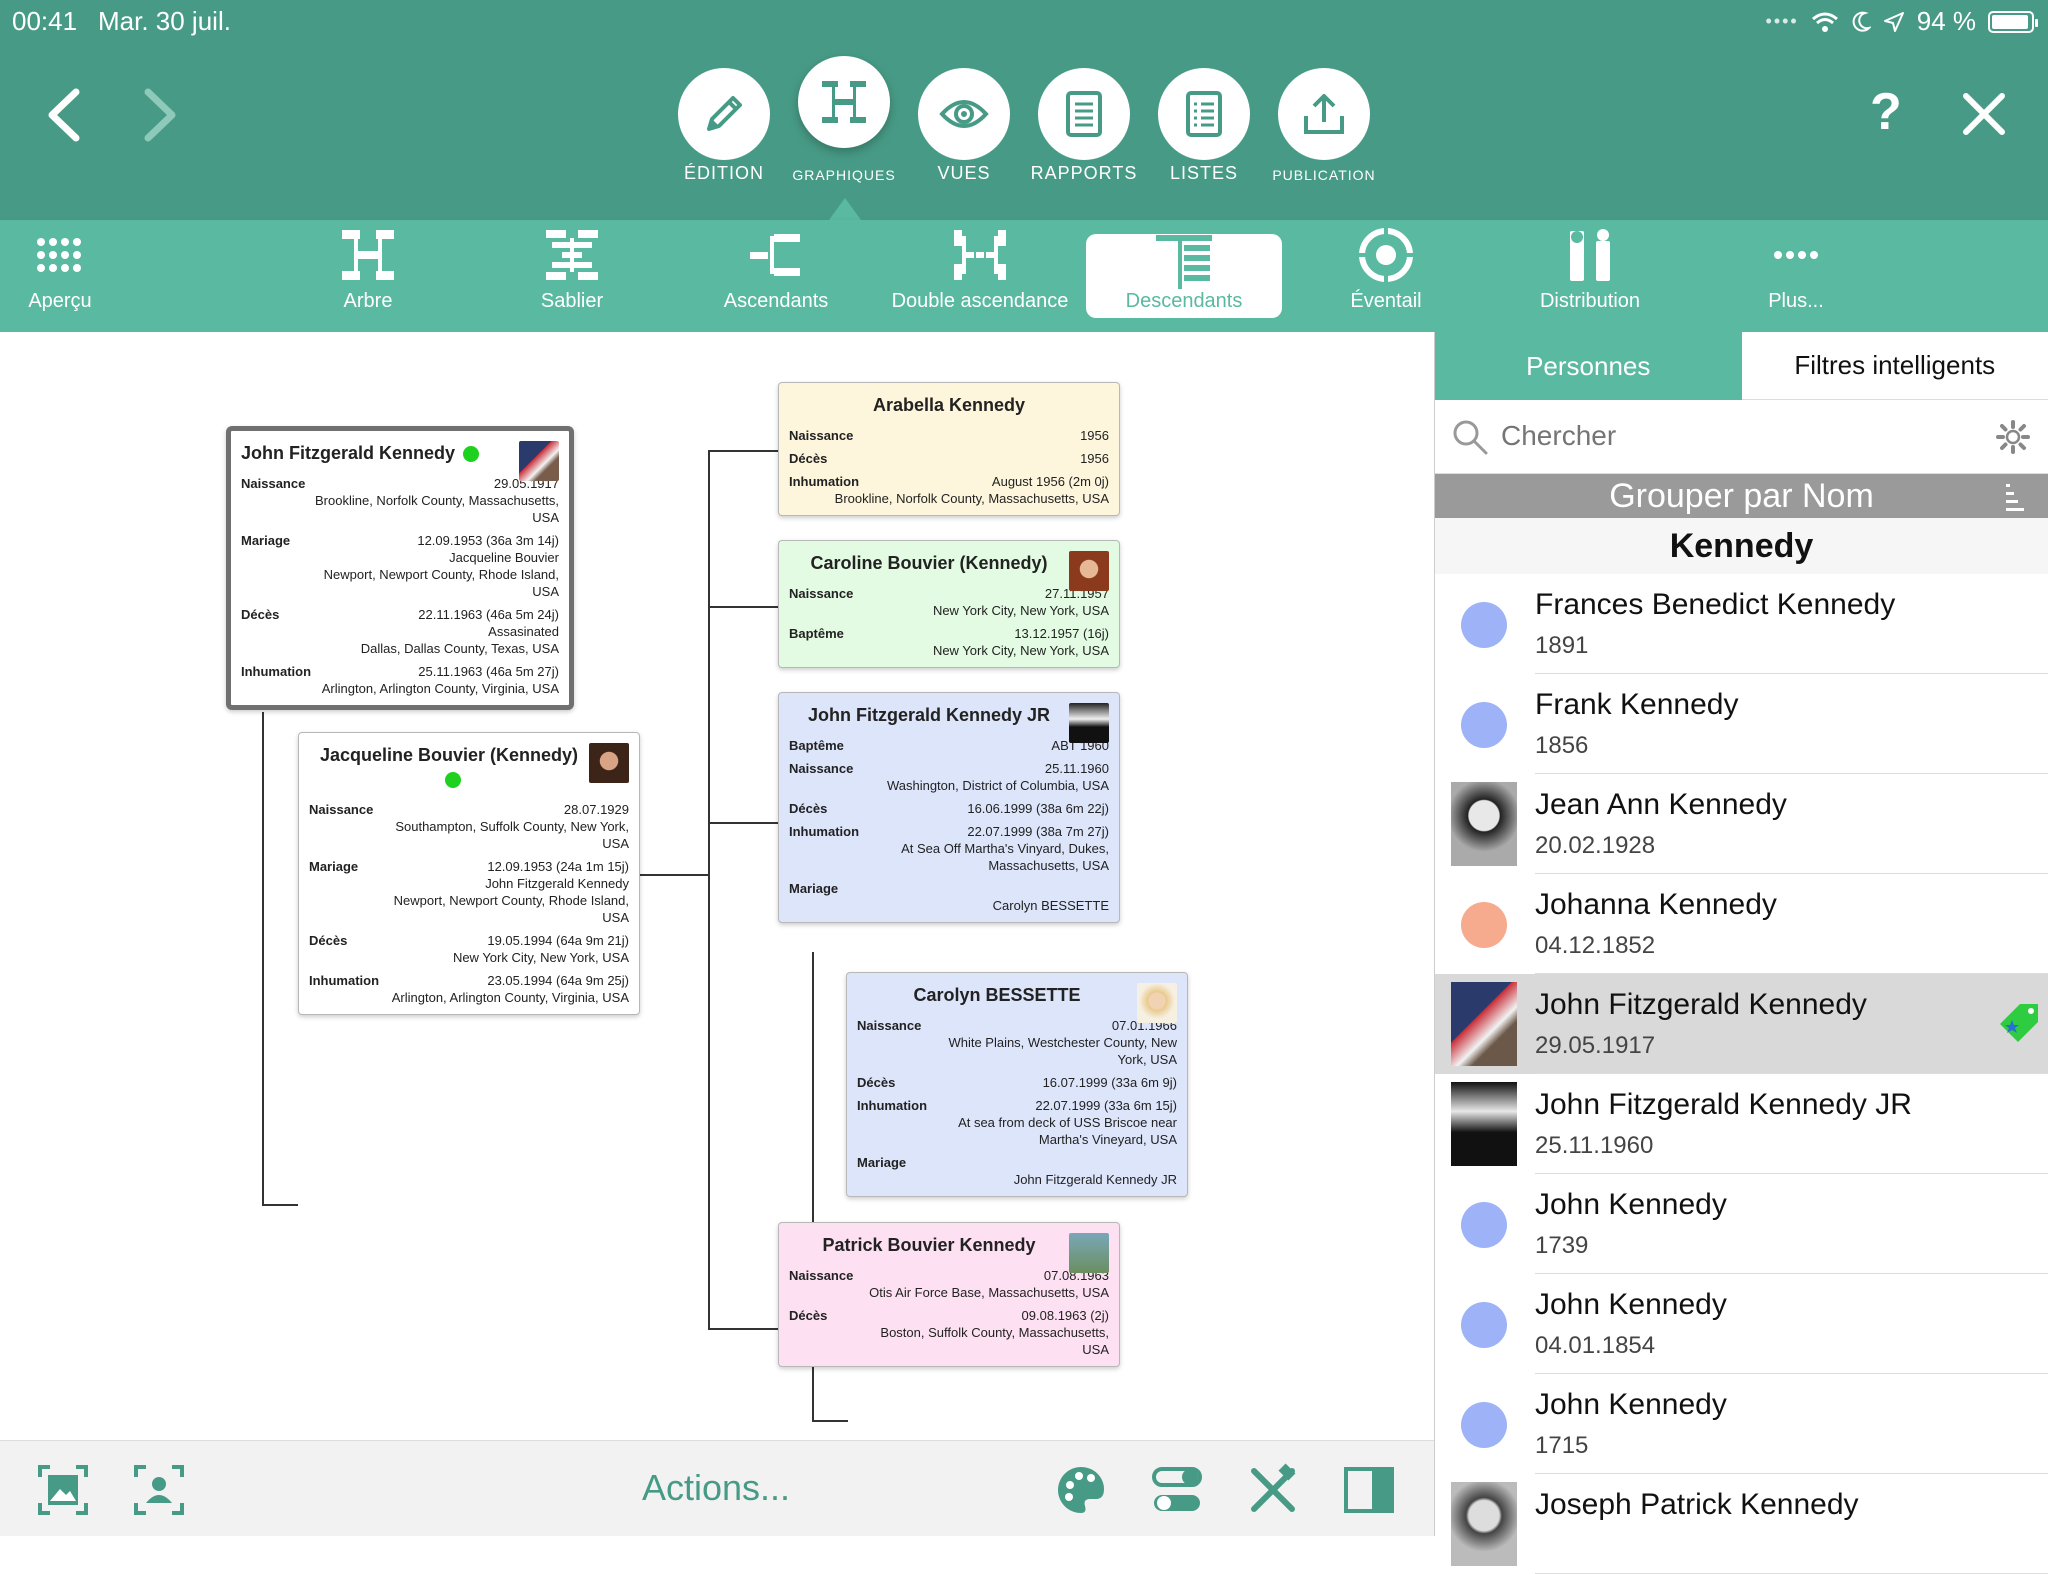 This screenshot has width=2048, height=1574. Describe the element at coordinates (265, 540) in the screenshot. I see `event-type: Mariage` at that location.